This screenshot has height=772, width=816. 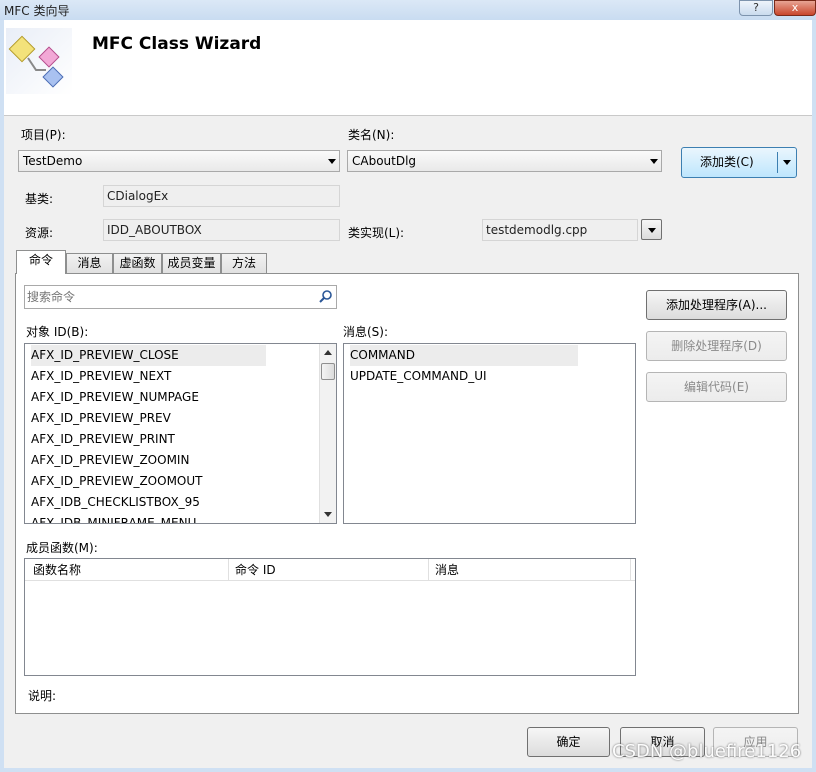 I want to click on wizard-header: MFC Class Wizard, so click(x=408, y=68).